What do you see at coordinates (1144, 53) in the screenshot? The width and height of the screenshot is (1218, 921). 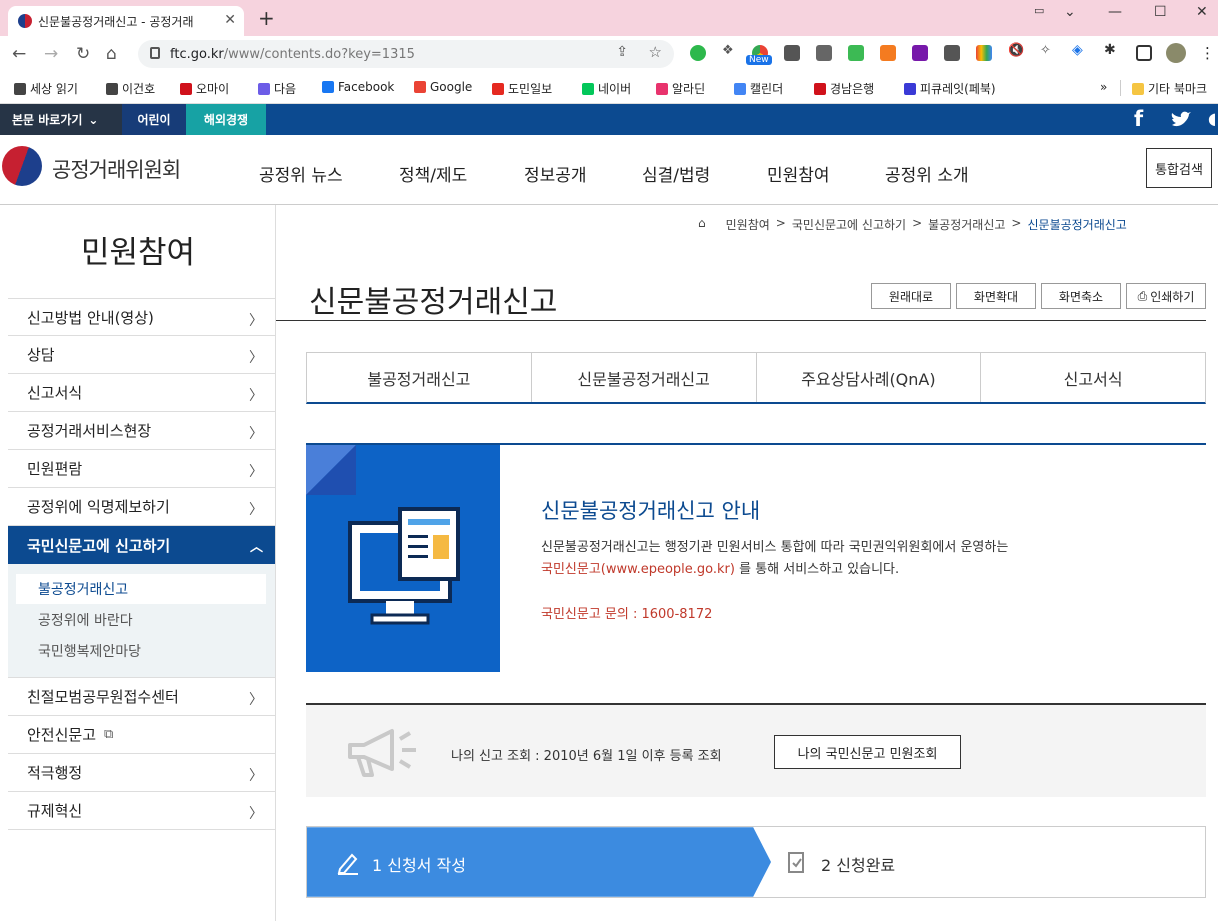 I see `side-panel-icon` at bounding box center [1144, 53].